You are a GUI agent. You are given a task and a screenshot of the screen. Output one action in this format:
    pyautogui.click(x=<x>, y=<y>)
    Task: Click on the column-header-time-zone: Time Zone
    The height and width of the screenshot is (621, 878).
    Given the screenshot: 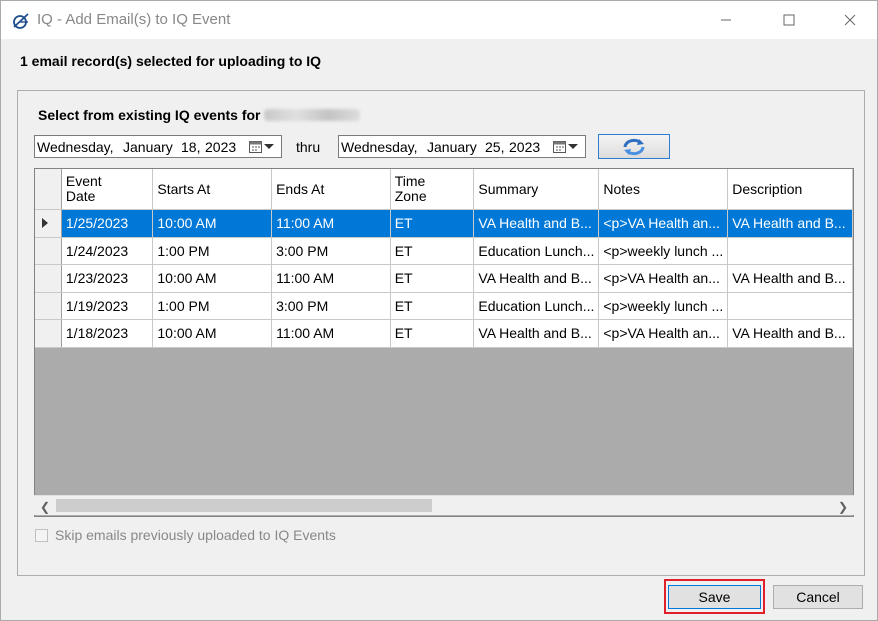 What is the action you would take?
    pyautogui.click(x=432, y=189)
    